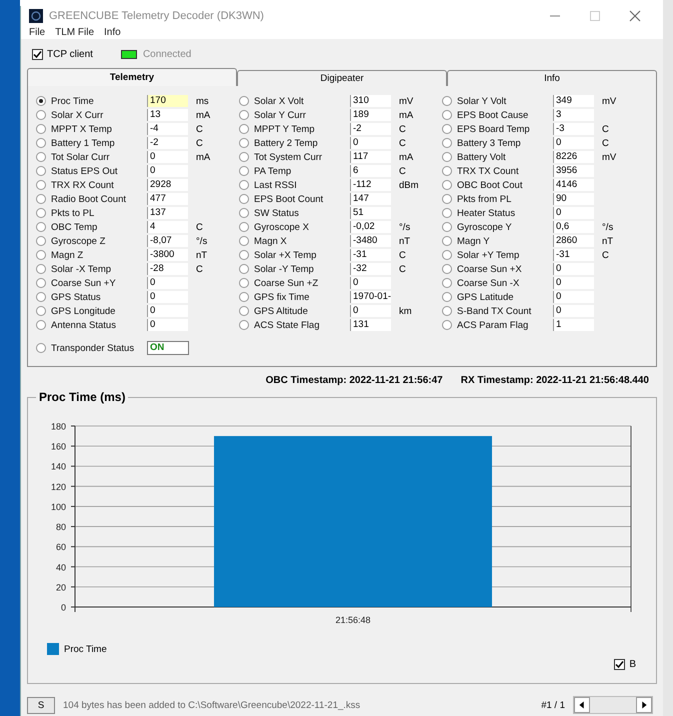 This screenshot has height=716, width=673. Describe the element at coordinates (370, 325) in the screenshot. I see `value-field: 131` at that location.